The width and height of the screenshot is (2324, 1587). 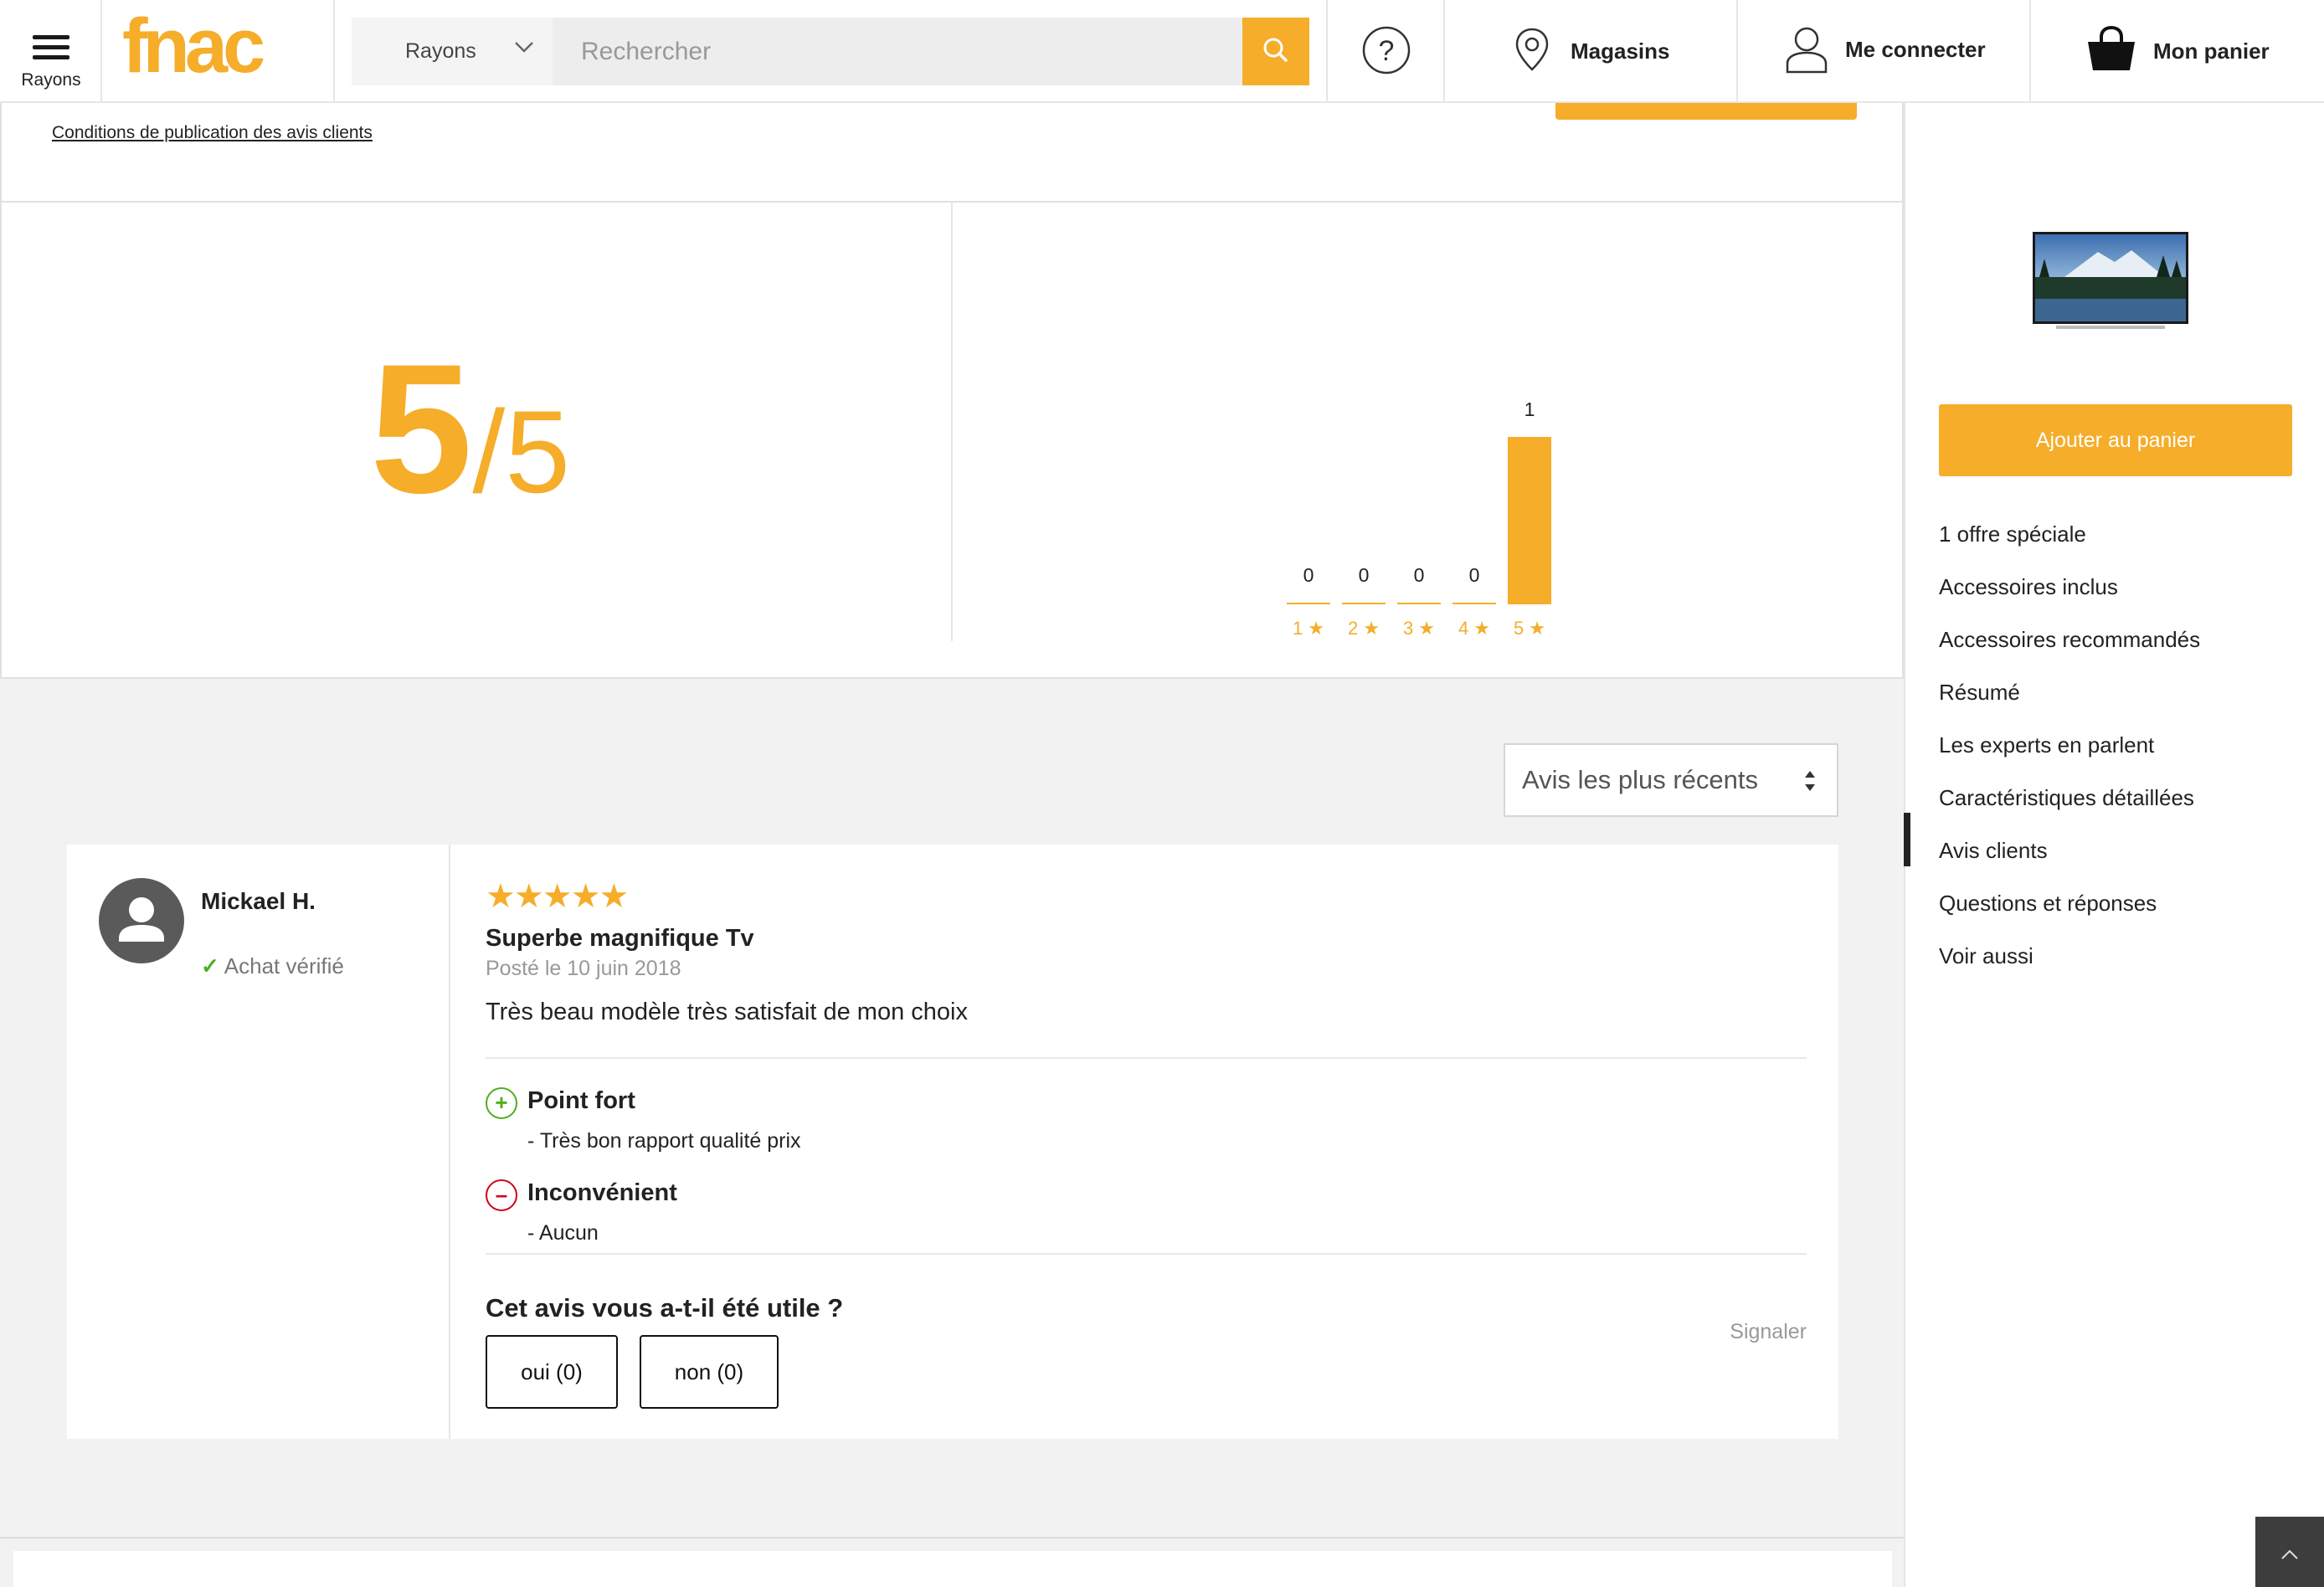 I want to click on question-mark-icon: ?, so click(x=1386, y=50).